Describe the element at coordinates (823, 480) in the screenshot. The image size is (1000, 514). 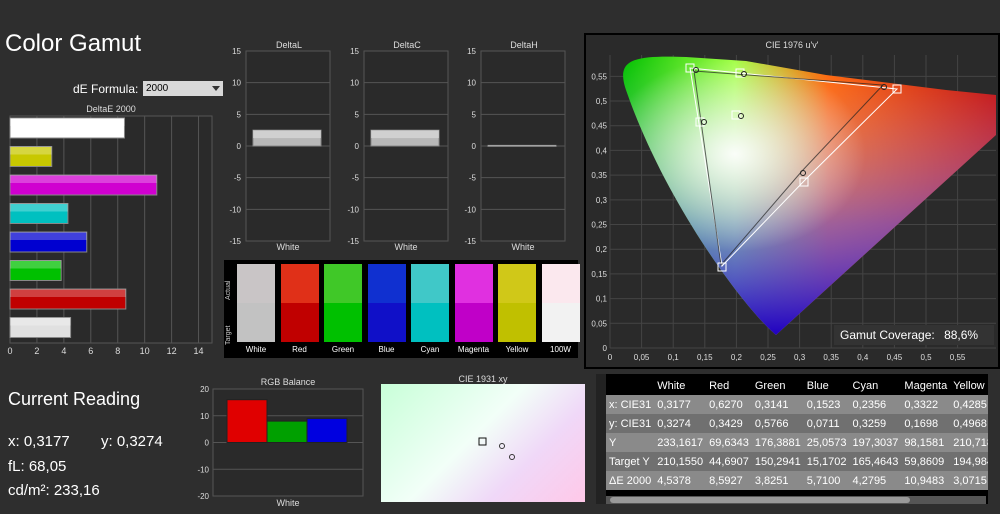
I see `table-cell: 5,7100` at that location.